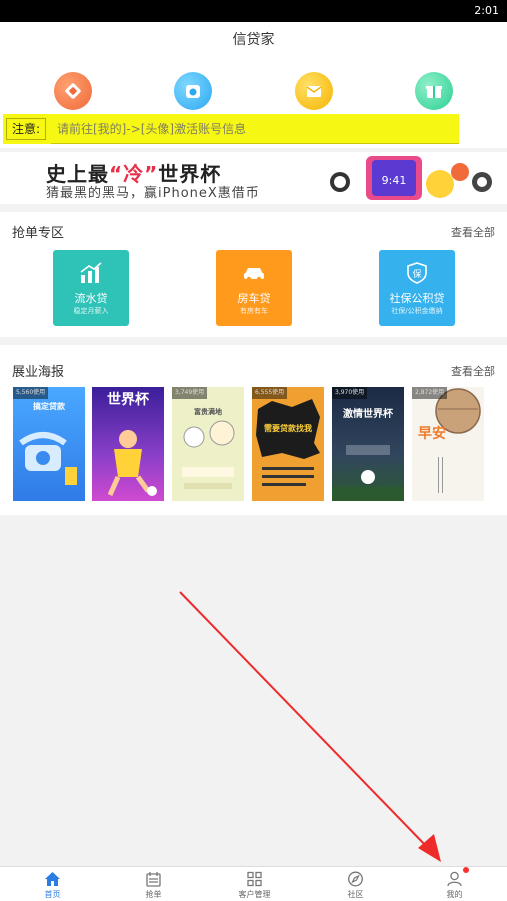 Image resolution: width=507 pixels, height=901 pixels. I want to click on user-icon, so click(454, 879).